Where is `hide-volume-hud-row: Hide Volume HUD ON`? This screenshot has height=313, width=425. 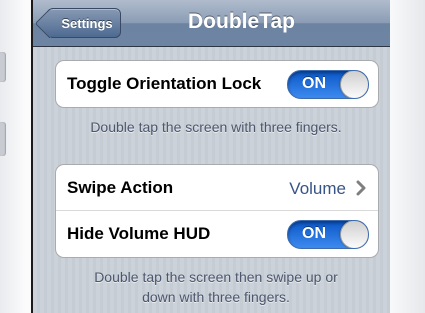 hide-volume-hud-row: Hide Volume HUD ON is located at coordinates (217, 234).